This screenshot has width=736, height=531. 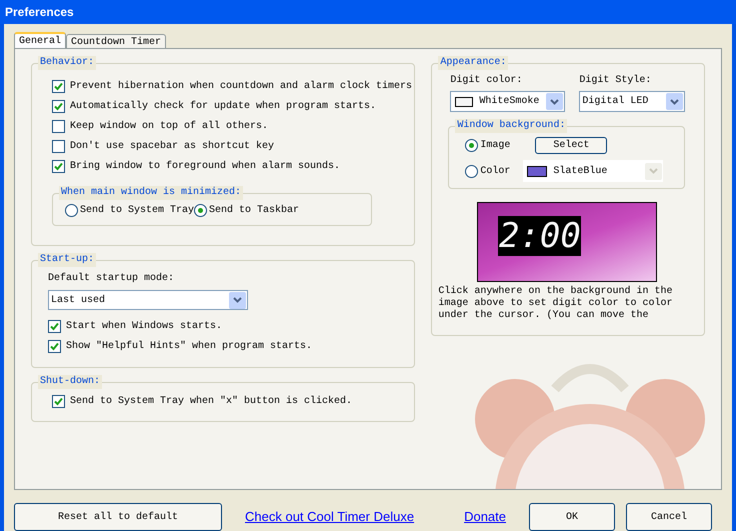 I want to click on reset-button: Reset all to default, so click(x=118, y=517).